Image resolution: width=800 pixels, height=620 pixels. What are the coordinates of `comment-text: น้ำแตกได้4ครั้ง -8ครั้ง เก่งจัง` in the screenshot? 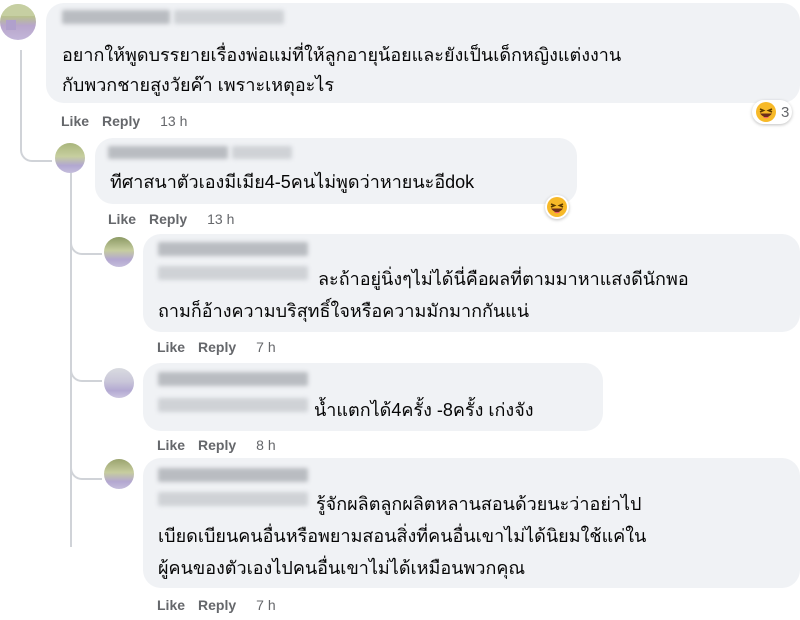 It's located at (424, 410).